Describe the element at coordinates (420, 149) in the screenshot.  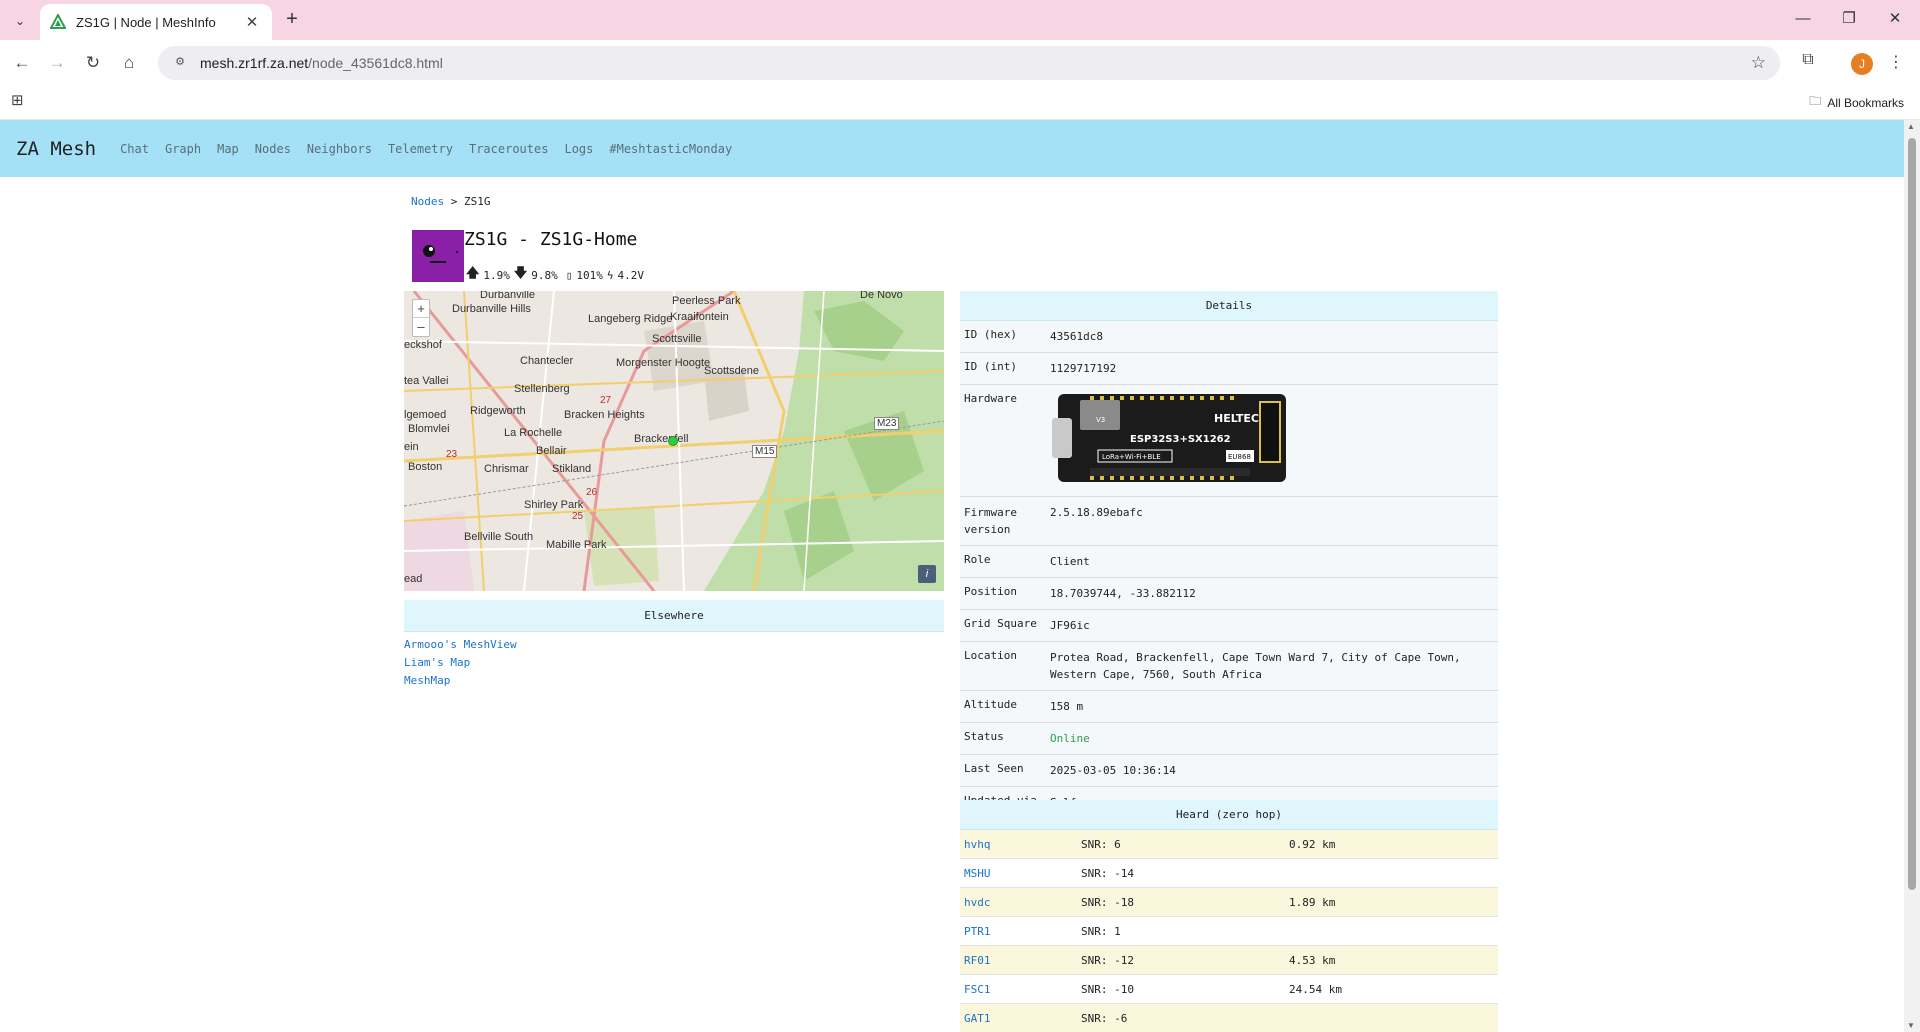
I see `nav-link-telemetry: Telemetry` at that location.